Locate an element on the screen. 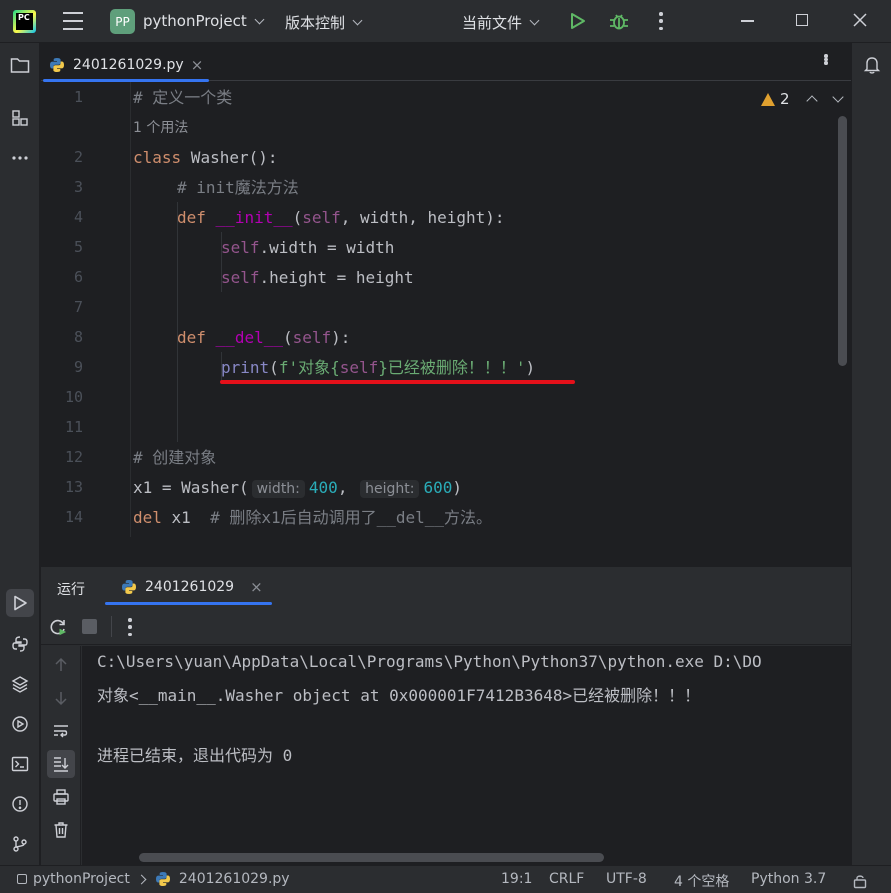  breadcrumb: pythonProject 2401261029.py is located at coordinates (153, 879).